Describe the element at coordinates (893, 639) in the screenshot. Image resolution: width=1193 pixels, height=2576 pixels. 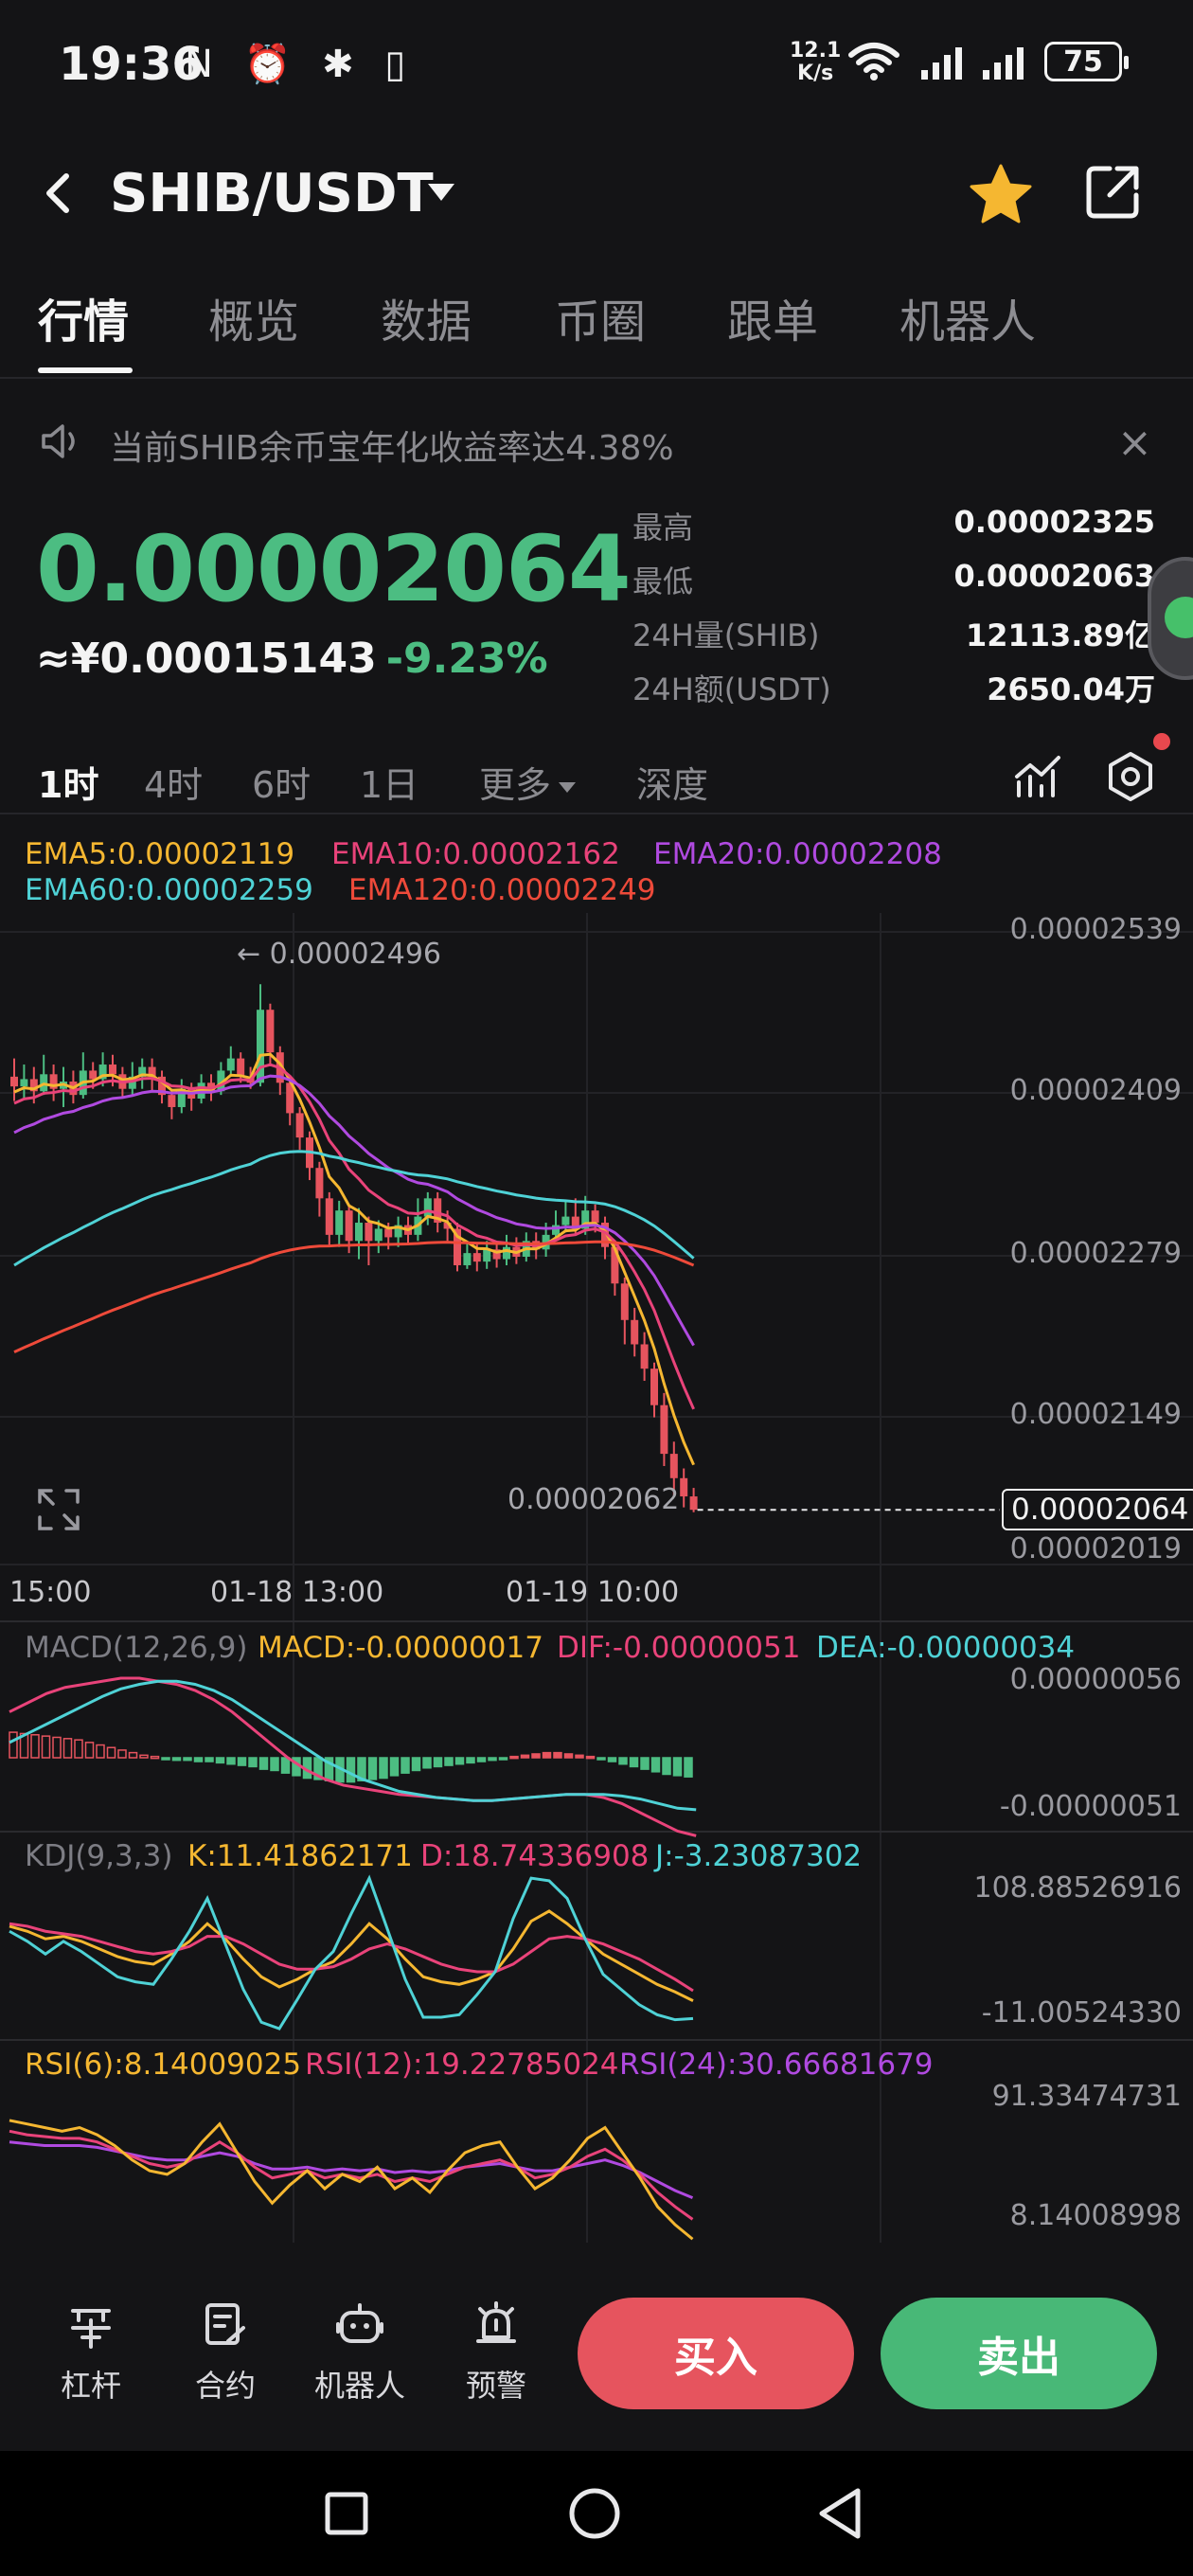
I see `stat-volume: 24H量(SHIB) 12113.89亿` at that location.